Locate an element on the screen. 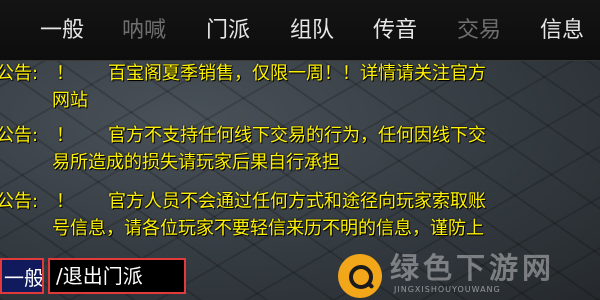 This screenshot has height=300, width=600. announcement-line: 公告: ！ 百宝阁夏季销售，仅限一周！！详情请关注官方 is located at coordinates (300, 73).